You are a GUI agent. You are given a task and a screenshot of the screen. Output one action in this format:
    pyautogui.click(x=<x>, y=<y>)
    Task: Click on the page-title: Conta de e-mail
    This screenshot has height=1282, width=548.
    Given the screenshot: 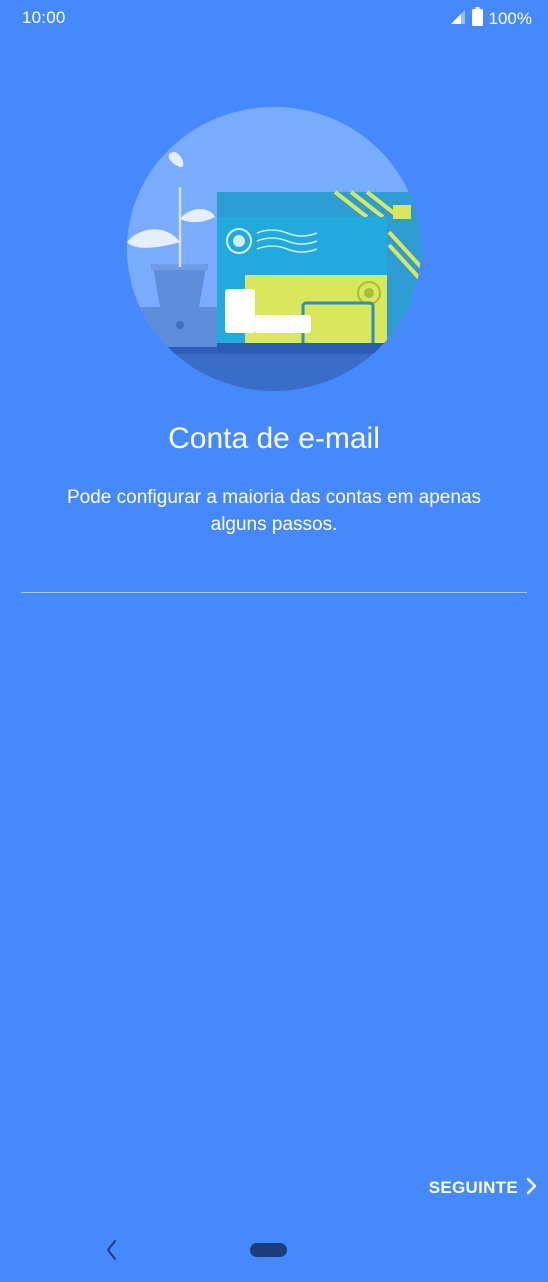 What is the action you would take?
    pyautogui.click(x=274, y=438)
    